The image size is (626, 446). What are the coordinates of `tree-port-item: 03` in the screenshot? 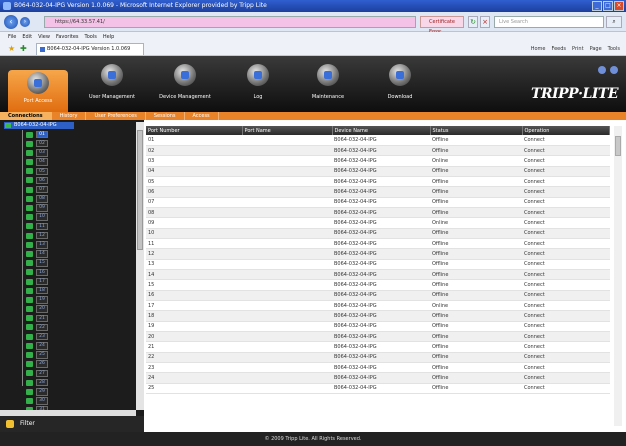 It's located at (68, 152).